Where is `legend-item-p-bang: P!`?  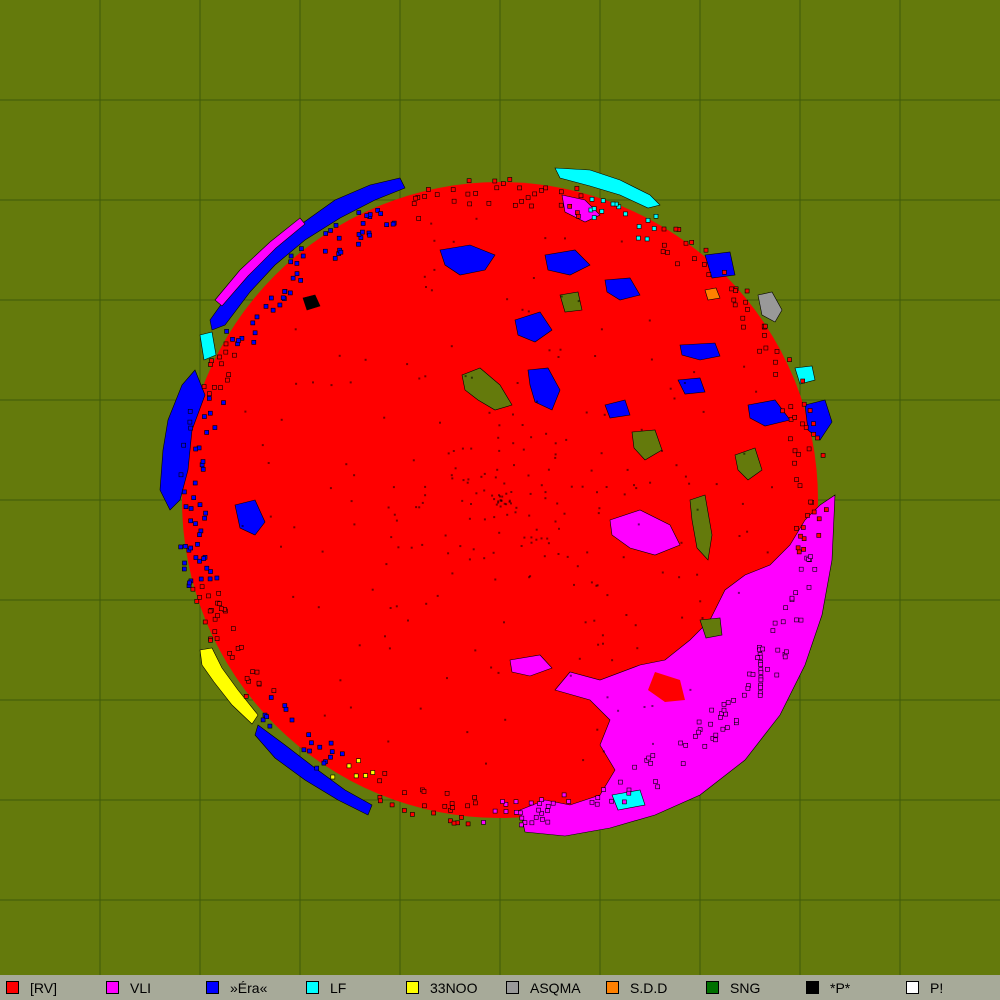 legend-item-p-bang: P! is located at coordinates (950, 987).